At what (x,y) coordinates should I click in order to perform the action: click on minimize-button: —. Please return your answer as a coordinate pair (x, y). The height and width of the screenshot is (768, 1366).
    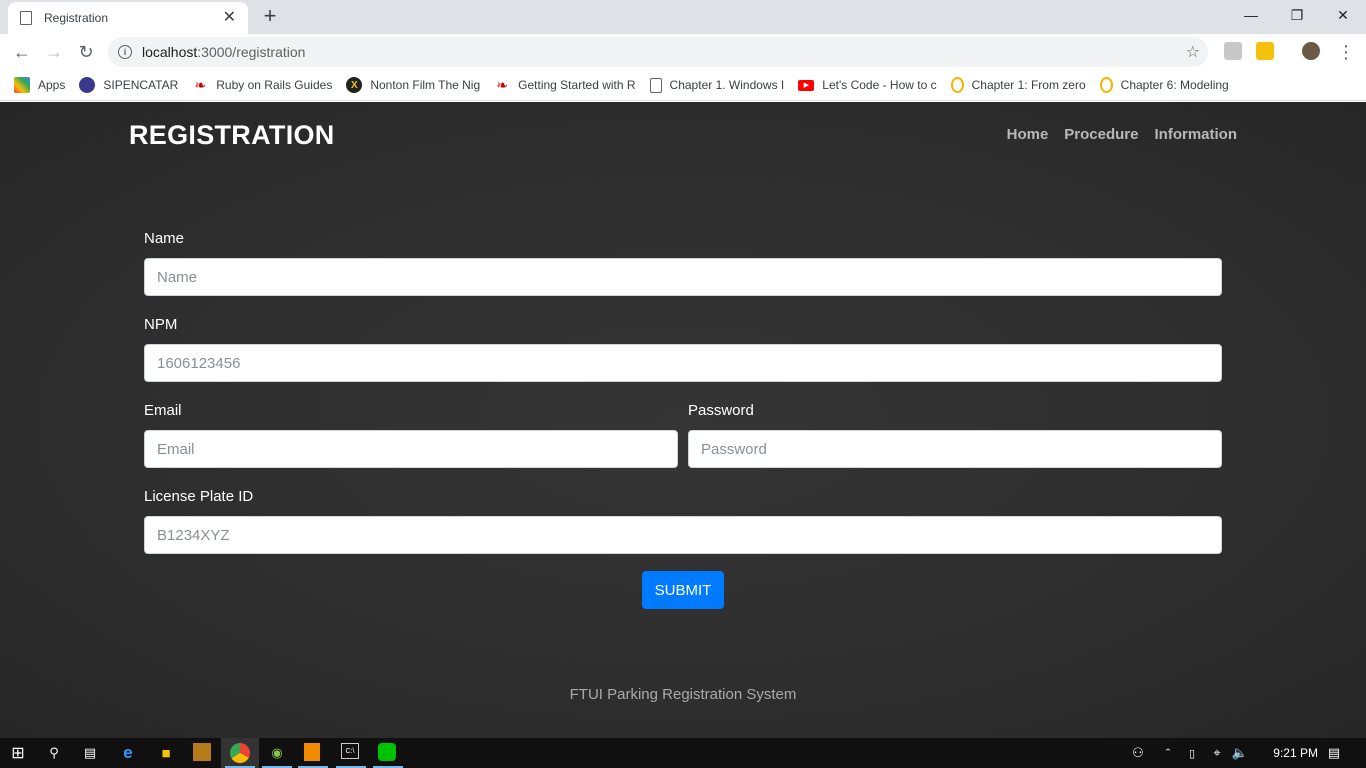
    Looking at the image, I should click on (1251, 15).